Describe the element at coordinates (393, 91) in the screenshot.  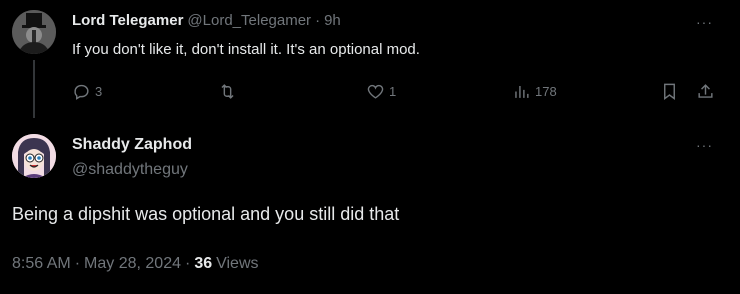
I see `like-count: 1` at that location.